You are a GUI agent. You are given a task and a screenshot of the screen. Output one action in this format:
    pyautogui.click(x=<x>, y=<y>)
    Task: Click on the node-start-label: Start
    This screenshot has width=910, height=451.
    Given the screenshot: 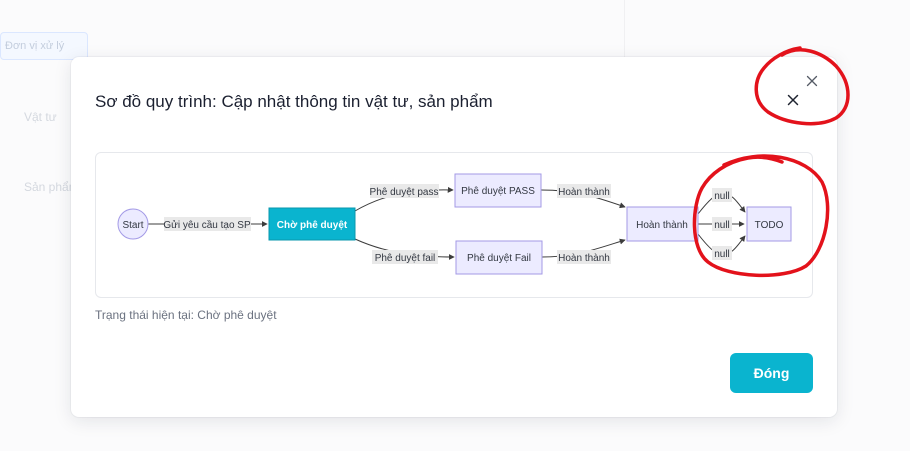 What is the action you would take?
    pyautogui.click(x=132, y=225)
    